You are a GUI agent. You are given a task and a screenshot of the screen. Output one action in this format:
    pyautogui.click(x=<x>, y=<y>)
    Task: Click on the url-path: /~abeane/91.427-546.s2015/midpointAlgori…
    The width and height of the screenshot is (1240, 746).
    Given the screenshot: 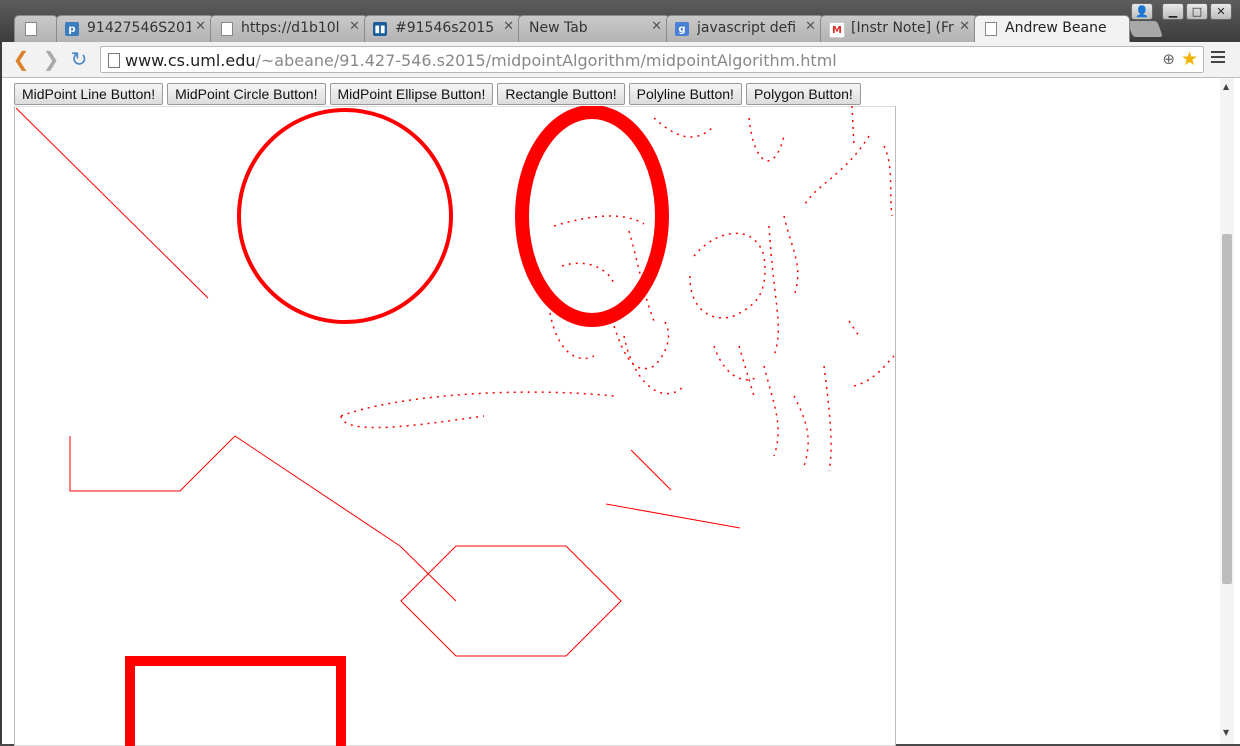 What is the action you would take?
    pyautogui.click(x=546, y=60)
    